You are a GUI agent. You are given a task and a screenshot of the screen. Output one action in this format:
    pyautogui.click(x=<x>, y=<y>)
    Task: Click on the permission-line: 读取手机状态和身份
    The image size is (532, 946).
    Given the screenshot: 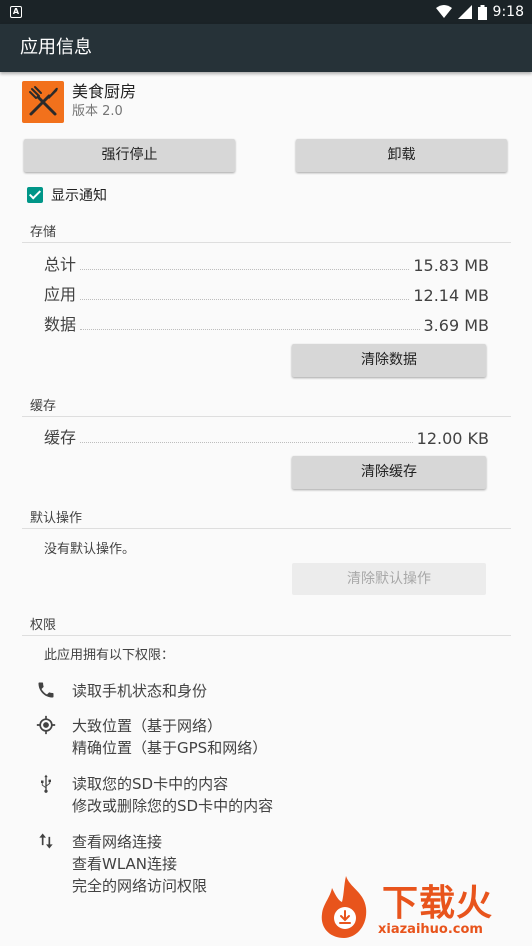 What is the action you would take?
    pyautogui.click(x=140, y=691)
    